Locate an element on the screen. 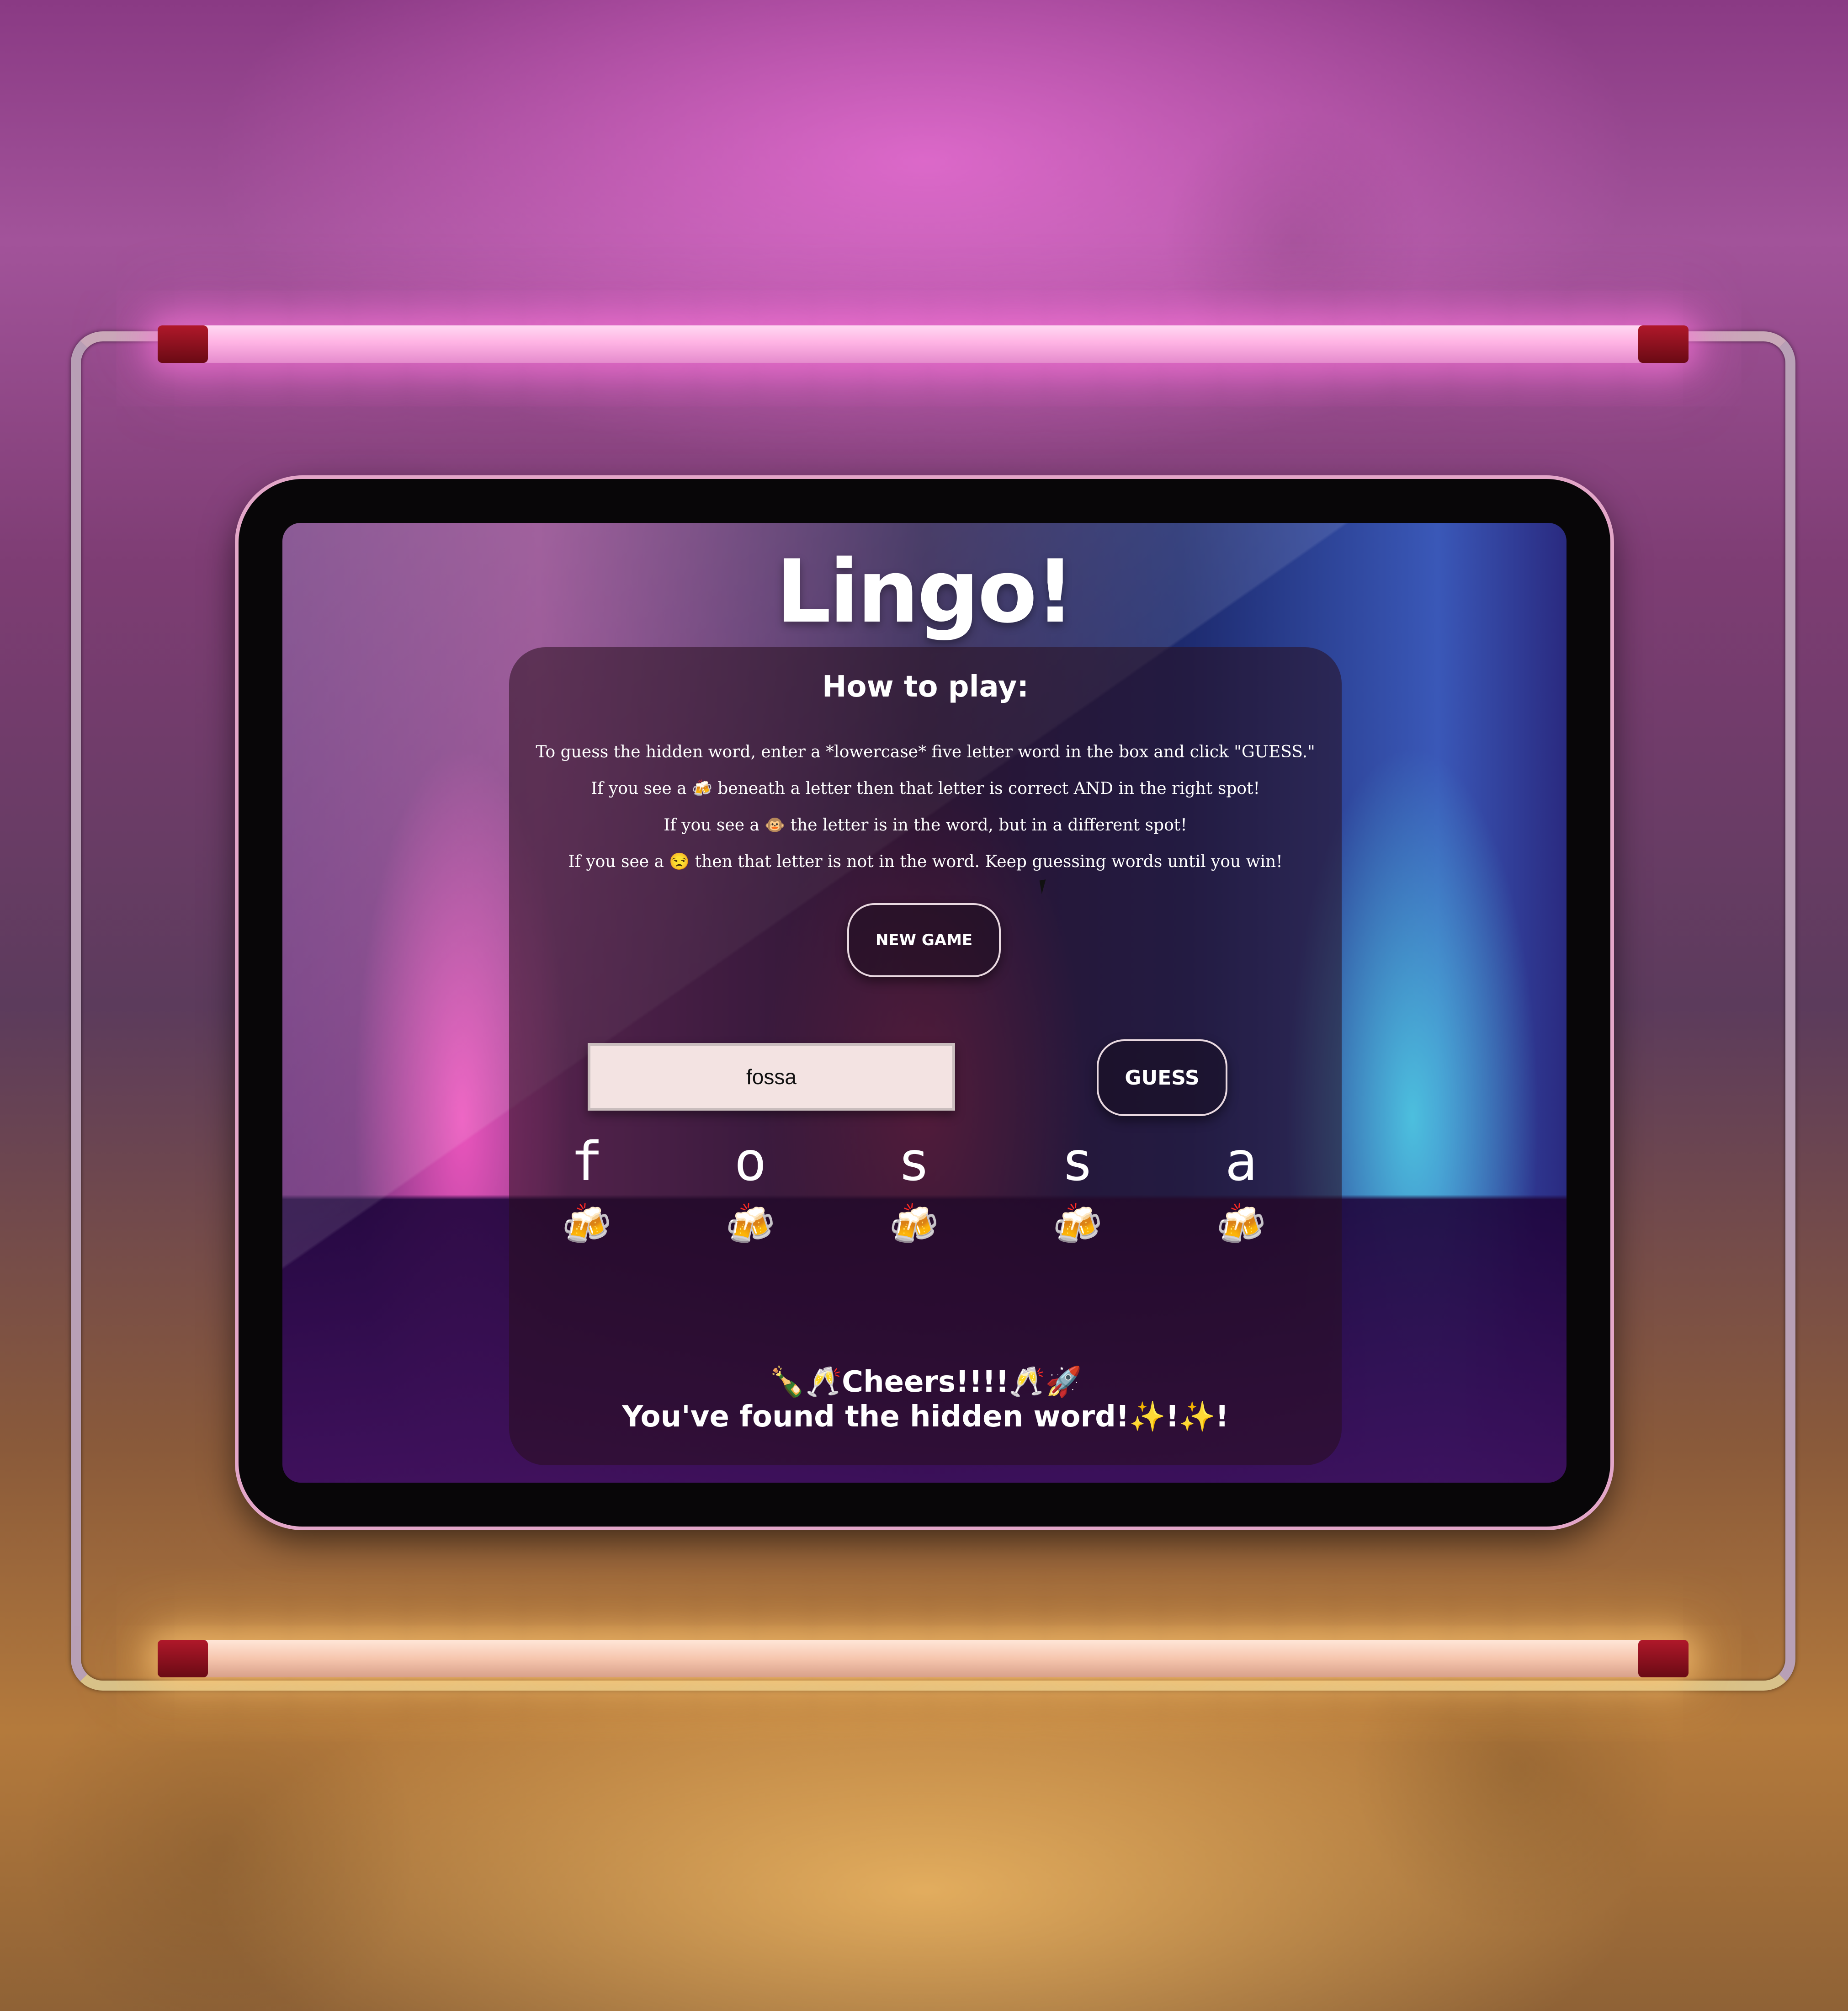 This screenshot has height=2011, width=1848. letter-cell: o 🍻 is located at coordinates (750, 1191).